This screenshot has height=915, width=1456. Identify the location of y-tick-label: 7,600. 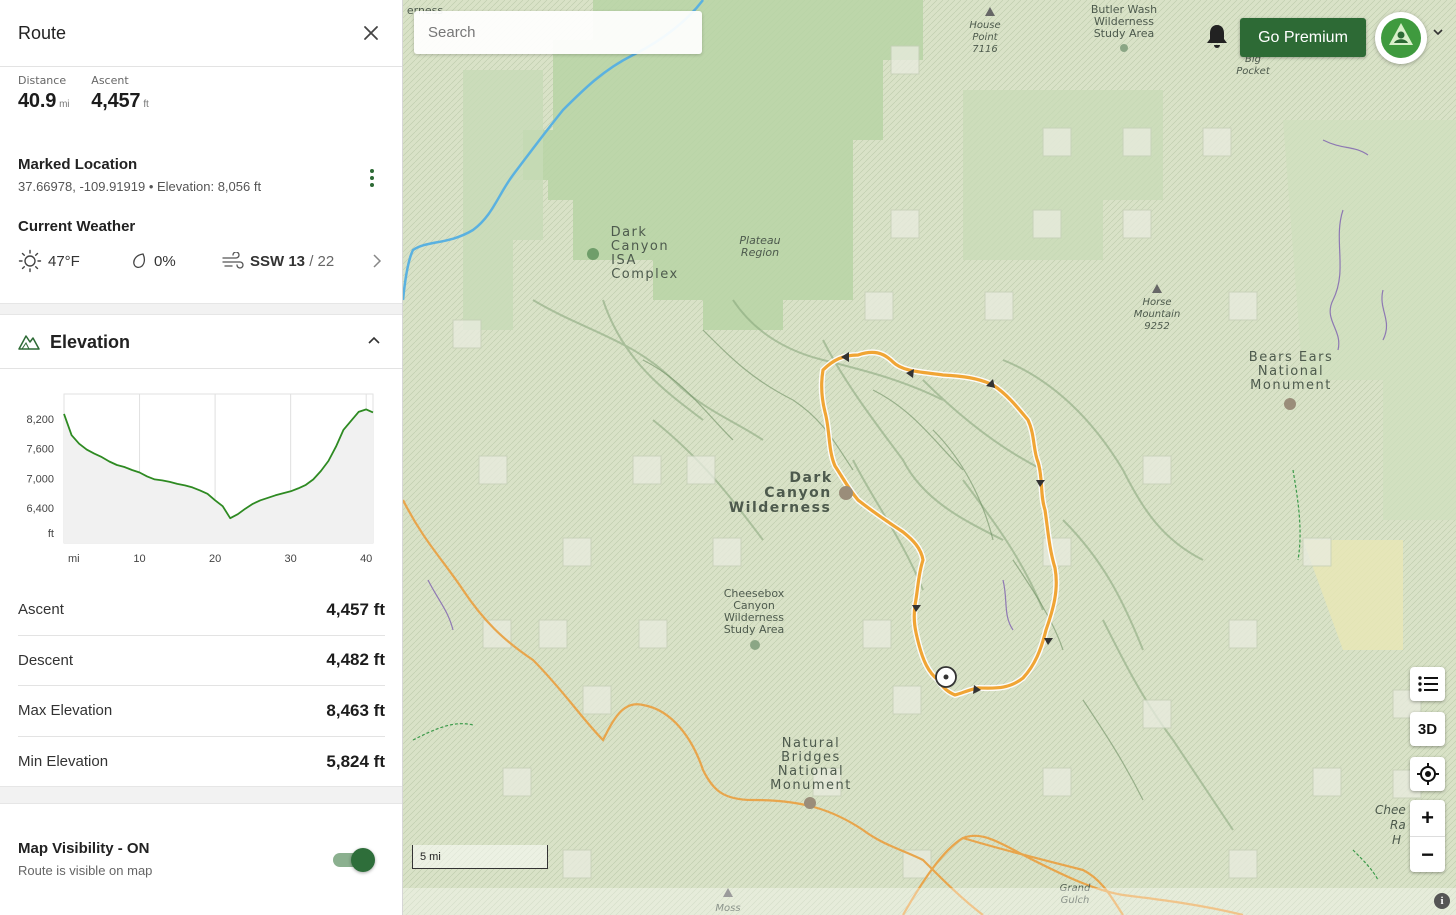
(40, 450).